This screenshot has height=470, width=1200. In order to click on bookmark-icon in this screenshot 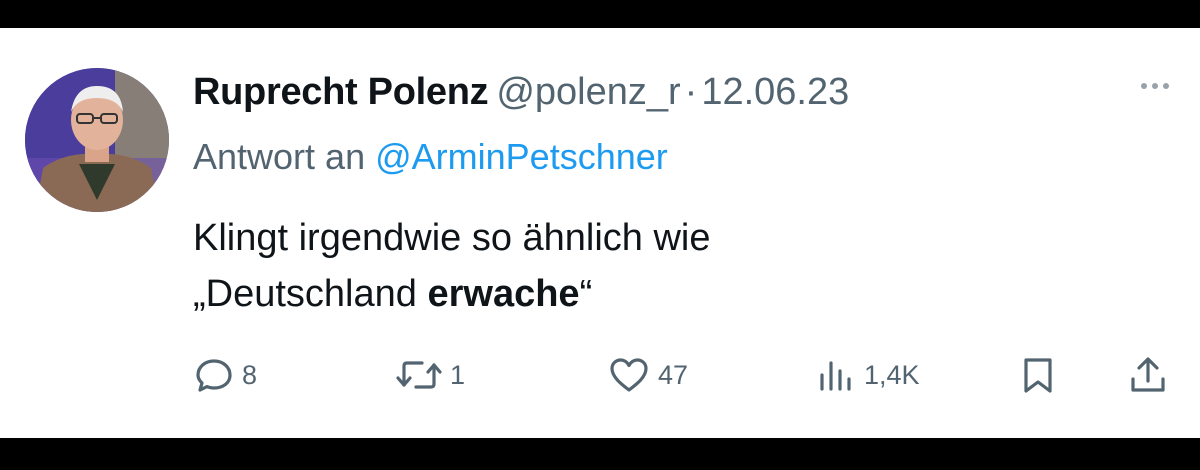, I will do `click(1038, 375)`.